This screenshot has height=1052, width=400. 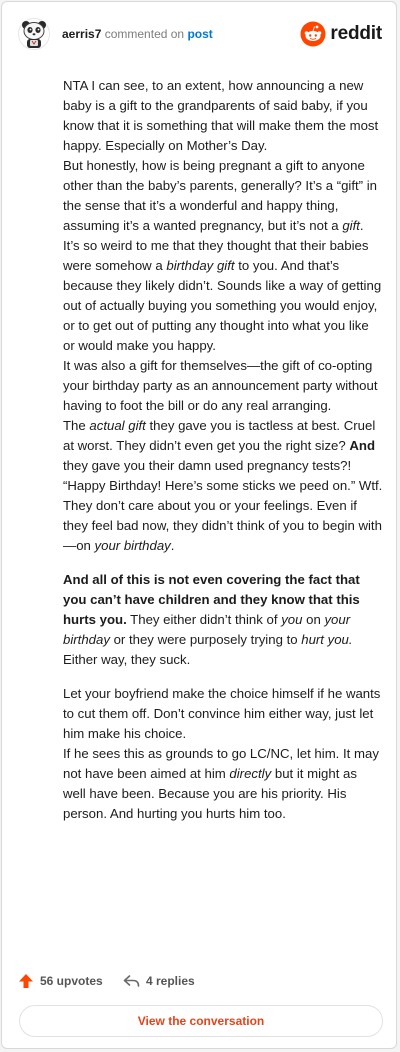 I want to click on emphasis-text: actual gift, so click(x=117, y=425).